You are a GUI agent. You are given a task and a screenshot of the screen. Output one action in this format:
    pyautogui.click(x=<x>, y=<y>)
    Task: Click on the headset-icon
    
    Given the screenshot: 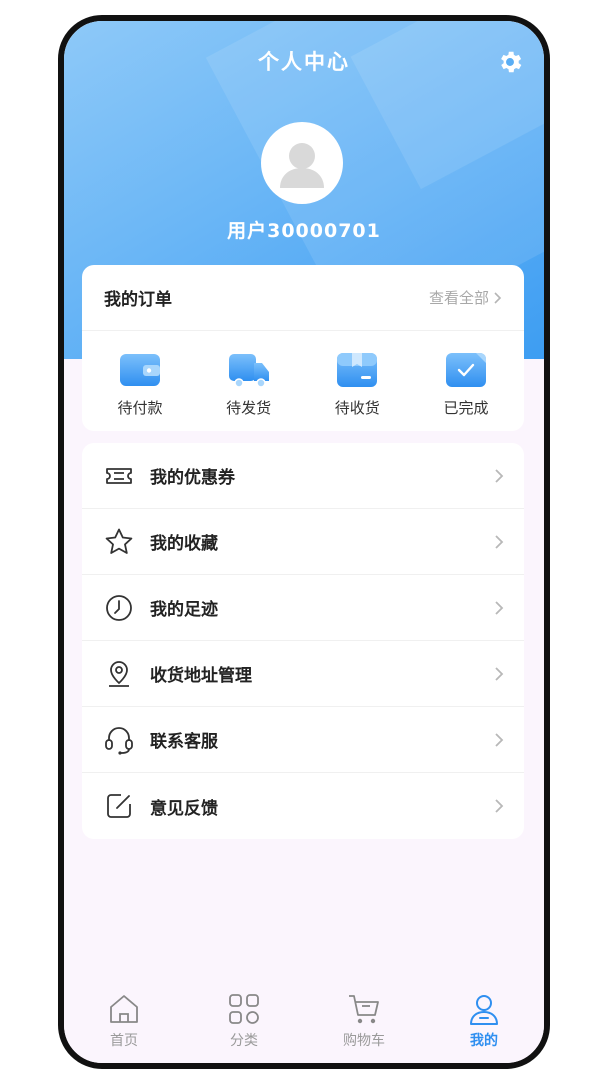 What is the action you would take?
    pyautogui.click(x=119, y=740)
    